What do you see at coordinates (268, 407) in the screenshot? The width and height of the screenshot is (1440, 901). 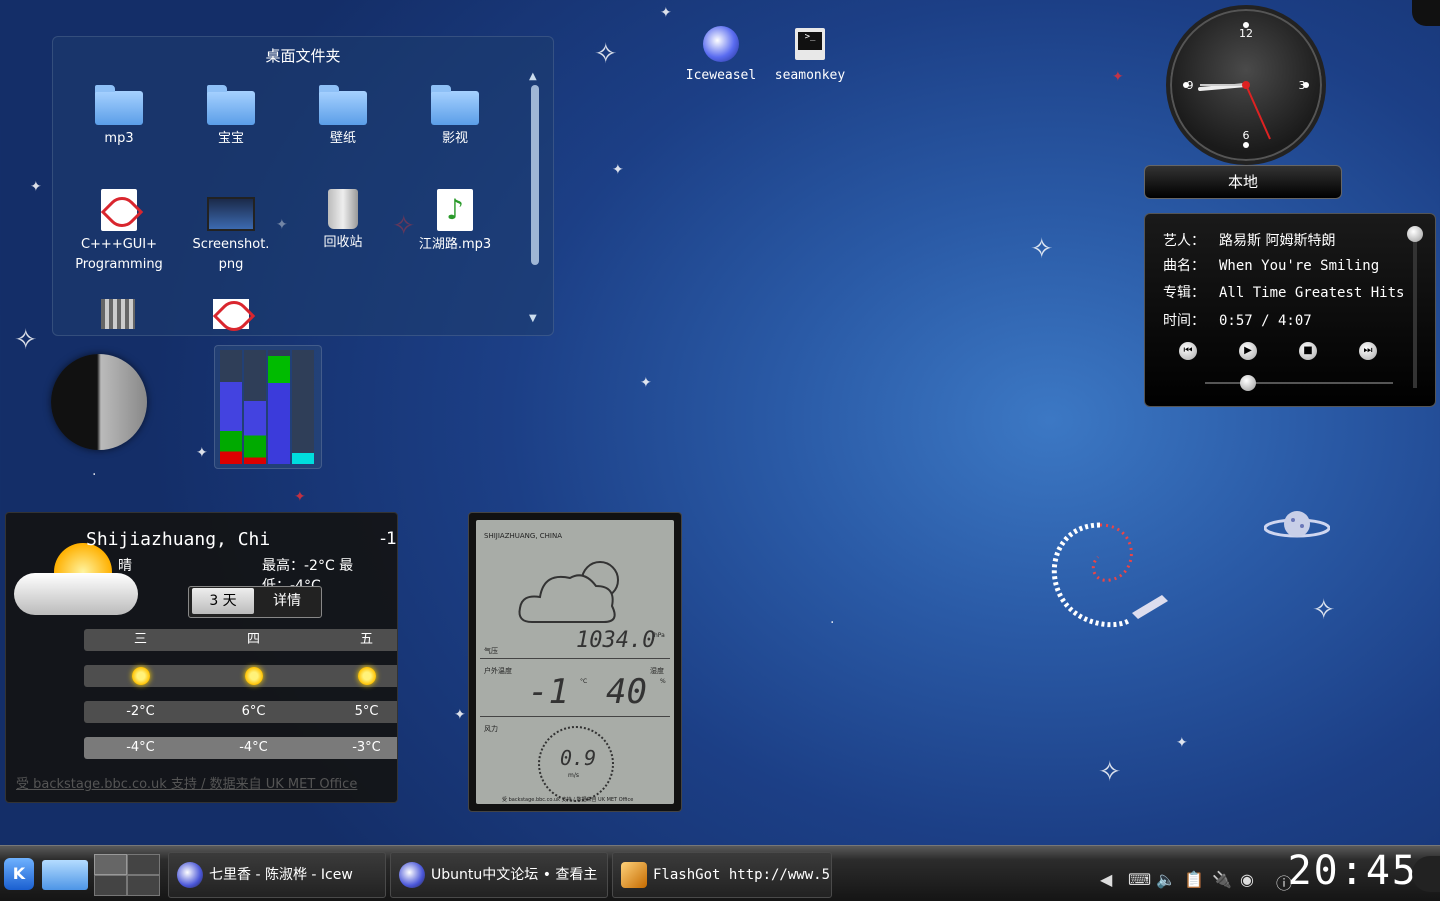 I see `system-monitor-widget` at bounding box center [268, 407].